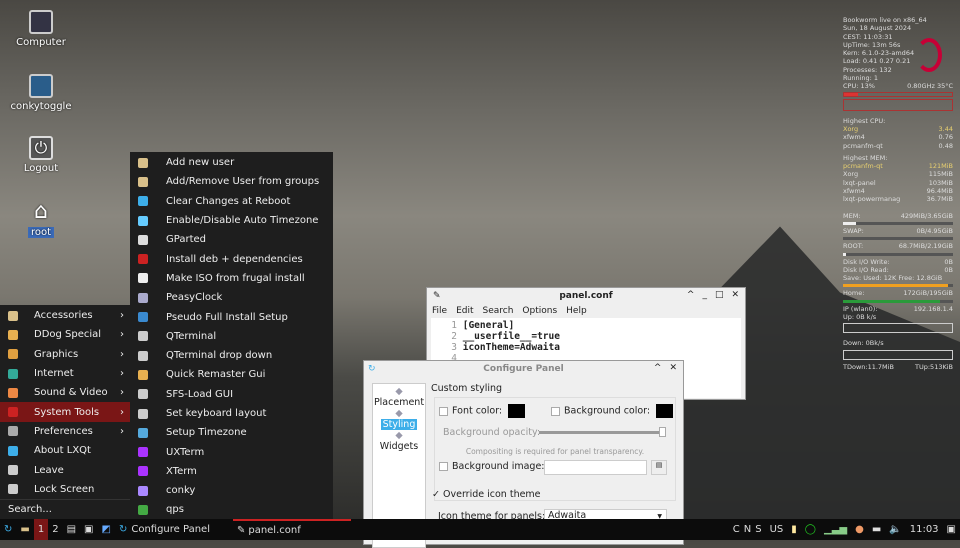 This screenshot has width=960, height=548. I want to click on menu-item-accessories: Accessories ›, so click(65, 315).